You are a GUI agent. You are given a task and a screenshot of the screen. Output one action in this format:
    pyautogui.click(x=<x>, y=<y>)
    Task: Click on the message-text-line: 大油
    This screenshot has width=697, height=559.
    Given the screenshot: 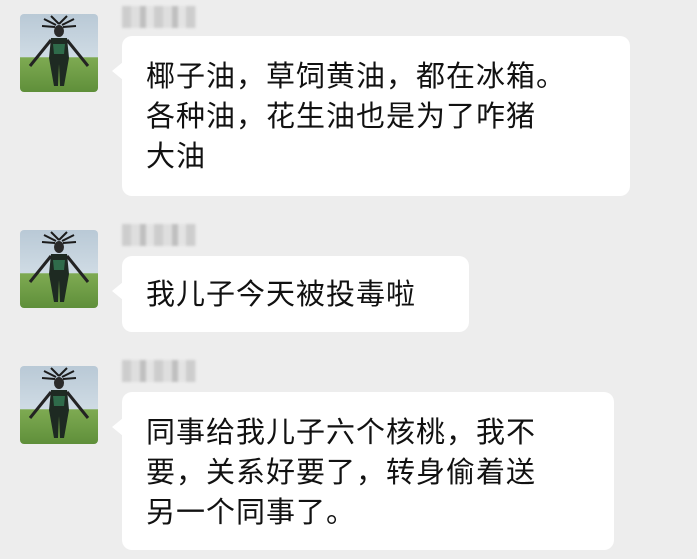 What is the action you would take?
    pyautogui.click(x=176, y=156)
    